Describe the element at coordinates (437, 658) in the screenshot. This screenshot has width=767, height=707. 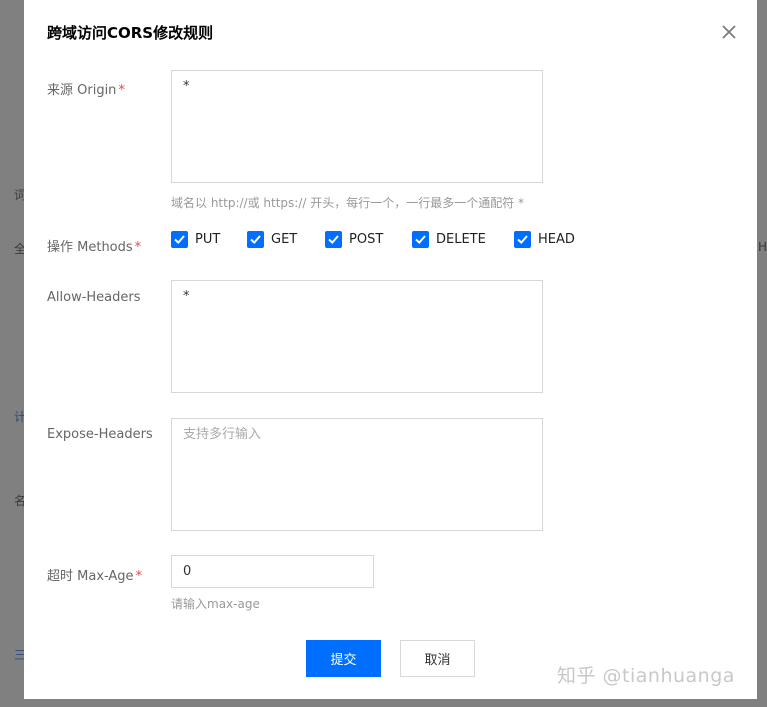
I see `cancel-button: 取消` at that location.